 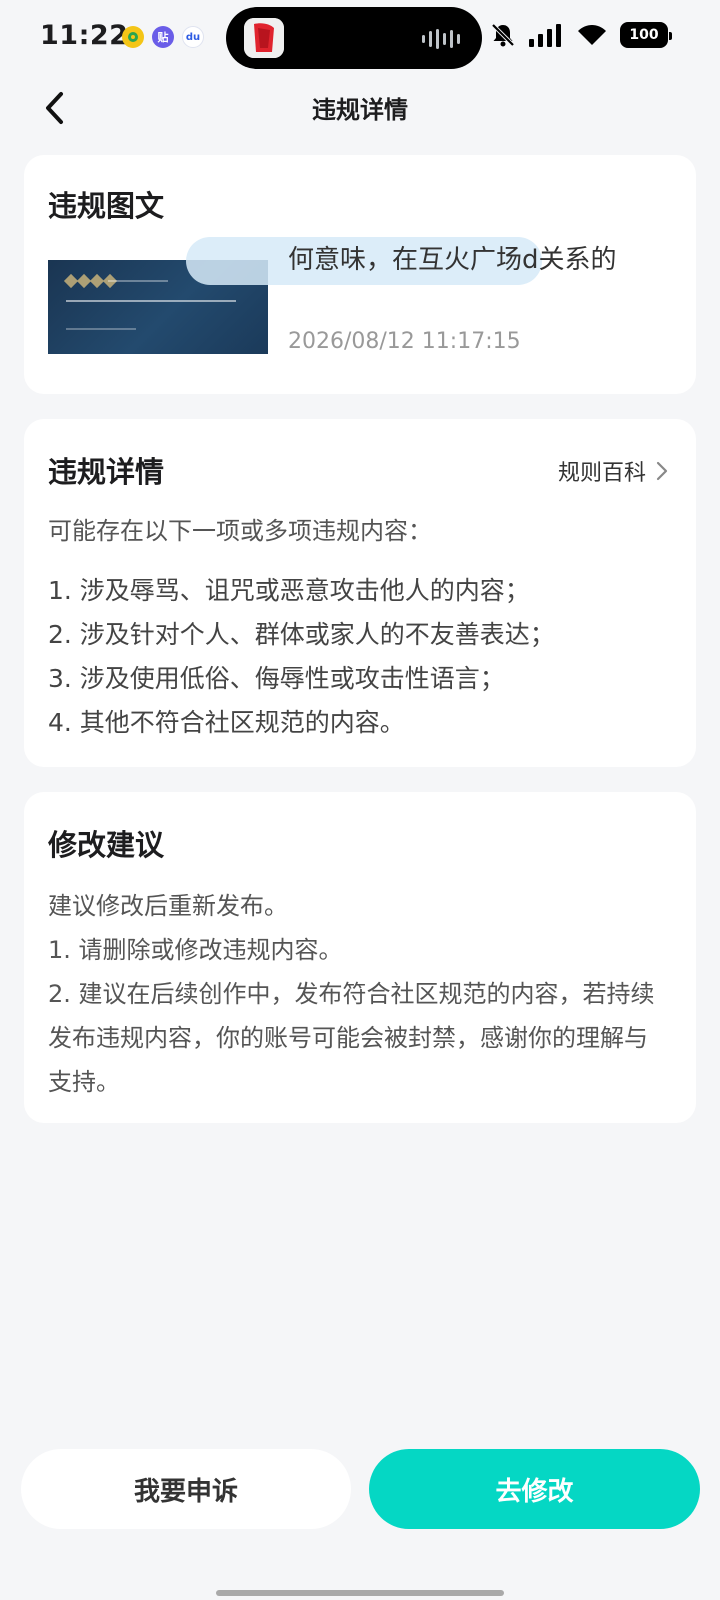 I want to click on header: 违规详情, so click(x=360, y=108).